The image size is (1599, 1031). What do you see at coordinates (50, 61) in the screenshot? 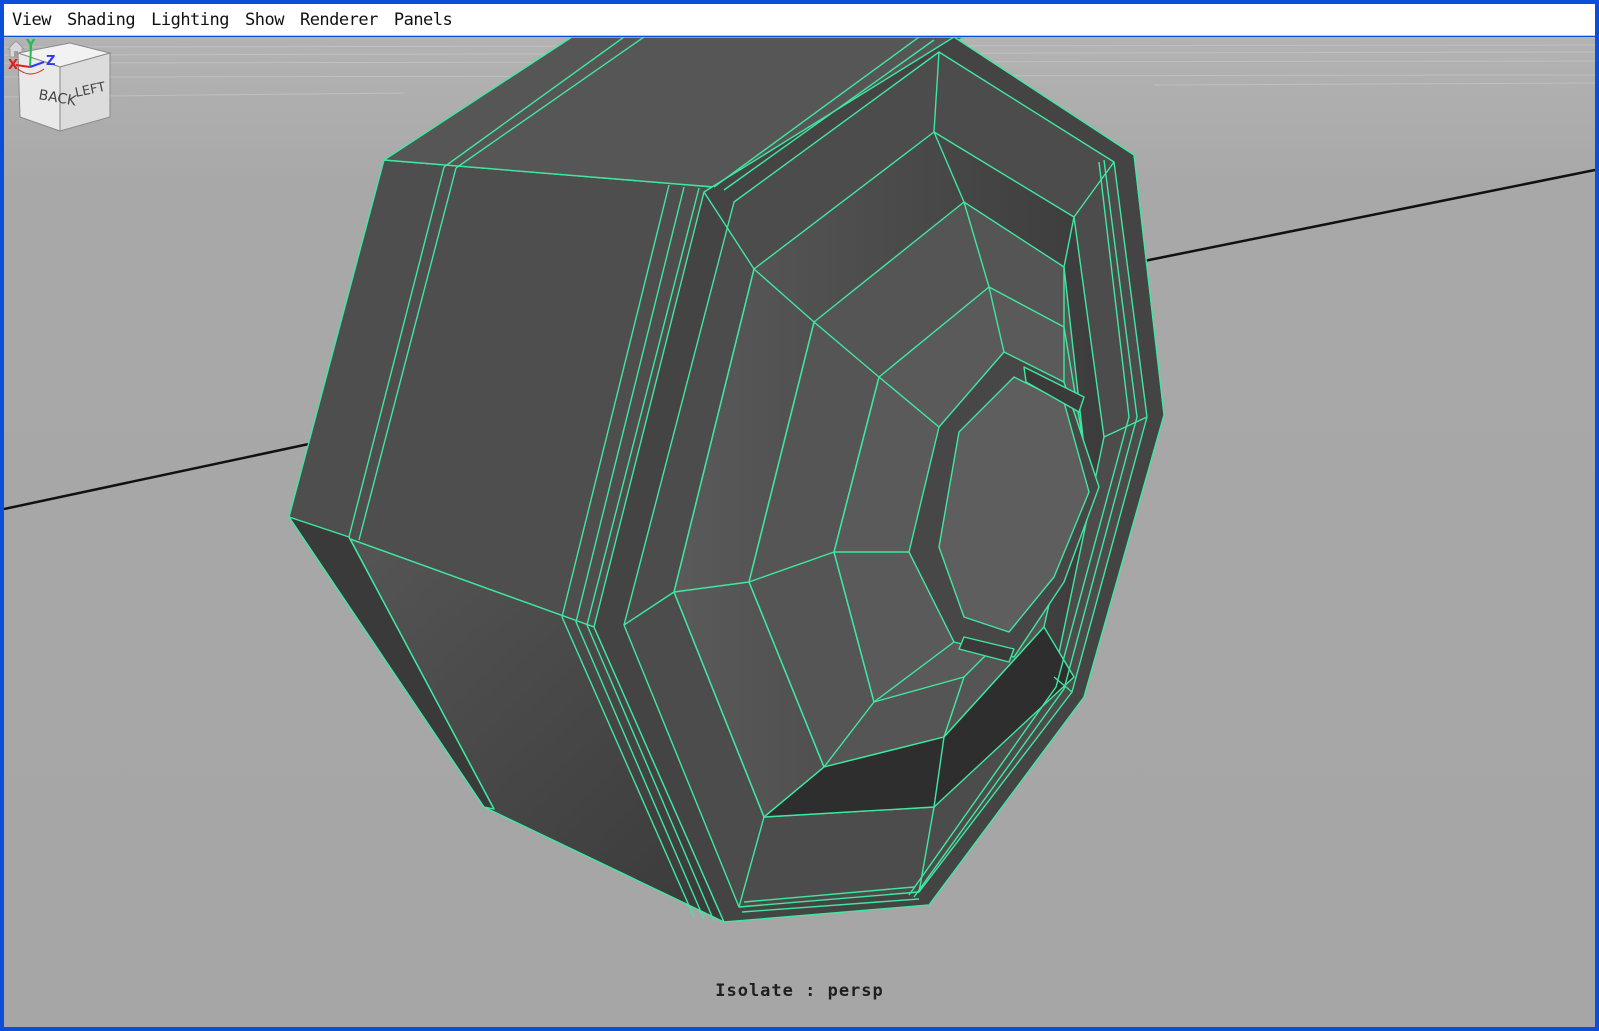
I see `axis-z-label: Z` at bounding box center [50, 61].